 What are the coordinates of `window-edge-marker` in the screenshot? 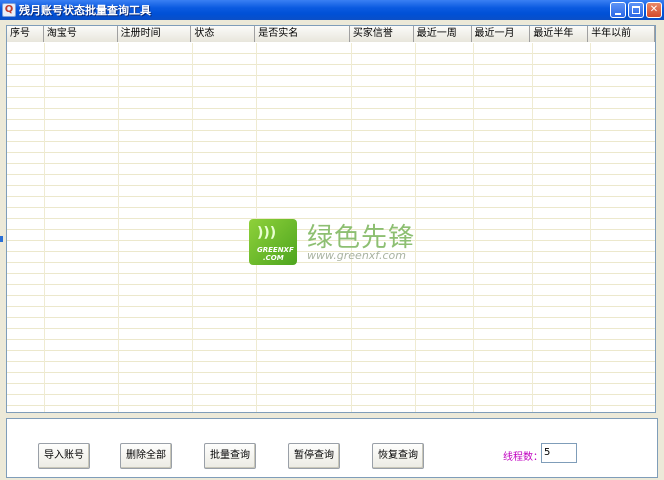 It's located at (1, 239).